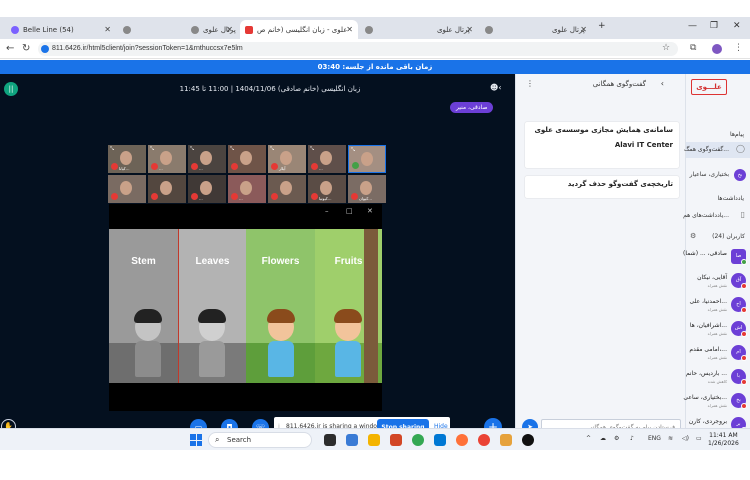 This screenshot has height=480, width=750. Describe the element at coordinates (462, 440) in the screenshot. I see `firefox-icon` at that location.